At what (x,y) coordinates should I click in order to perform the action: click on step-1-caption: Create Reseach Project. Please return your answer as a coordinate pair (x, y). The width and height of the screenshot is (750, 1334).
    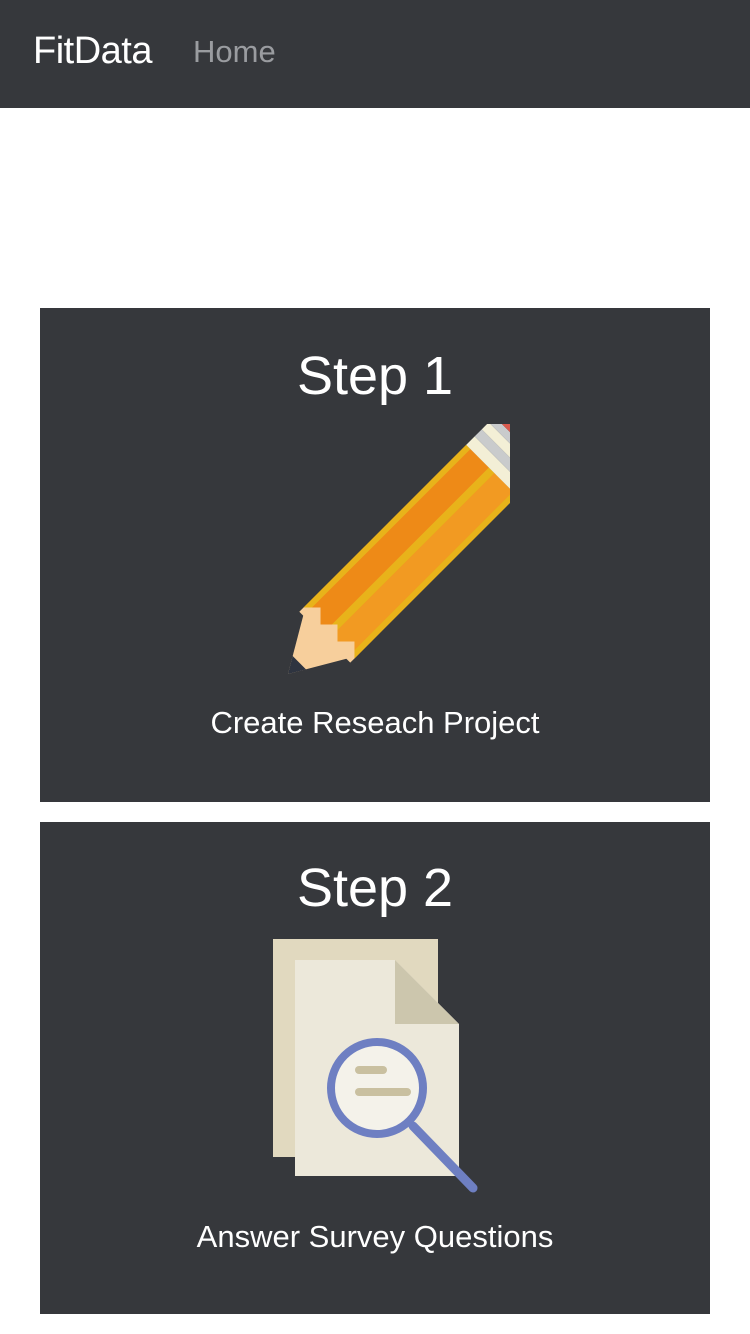
    Looking at the image, I should click on (375, 722).